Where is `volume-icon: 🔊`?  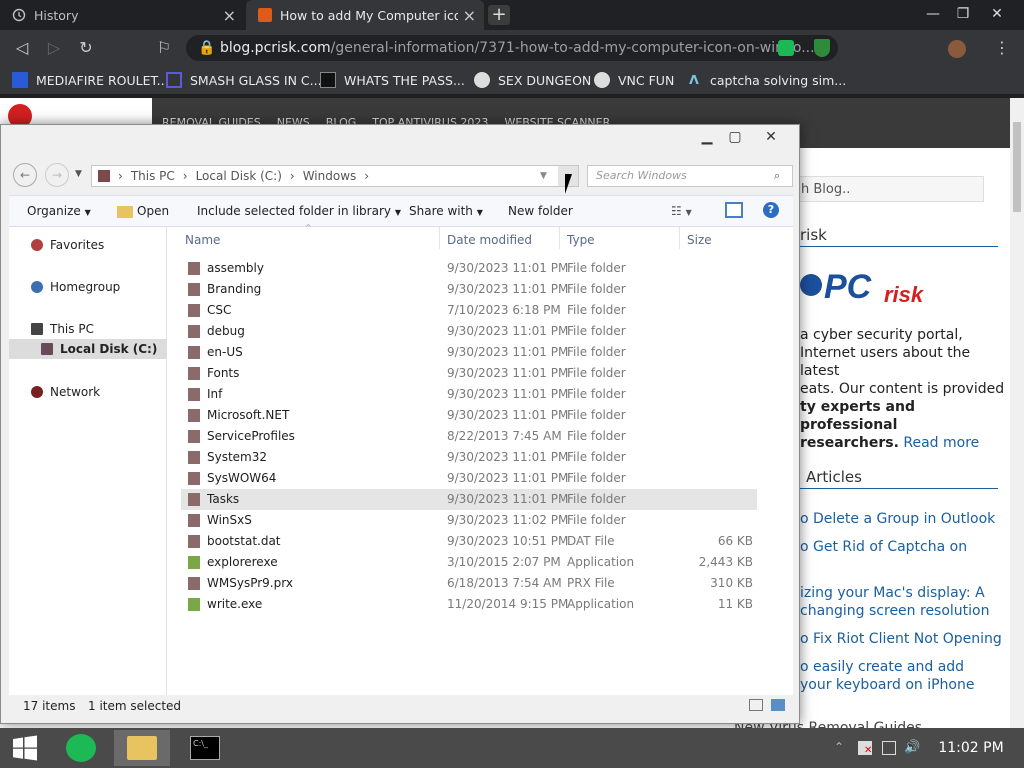 volume-icon: 🔊 is located at coordinates (912, 747).